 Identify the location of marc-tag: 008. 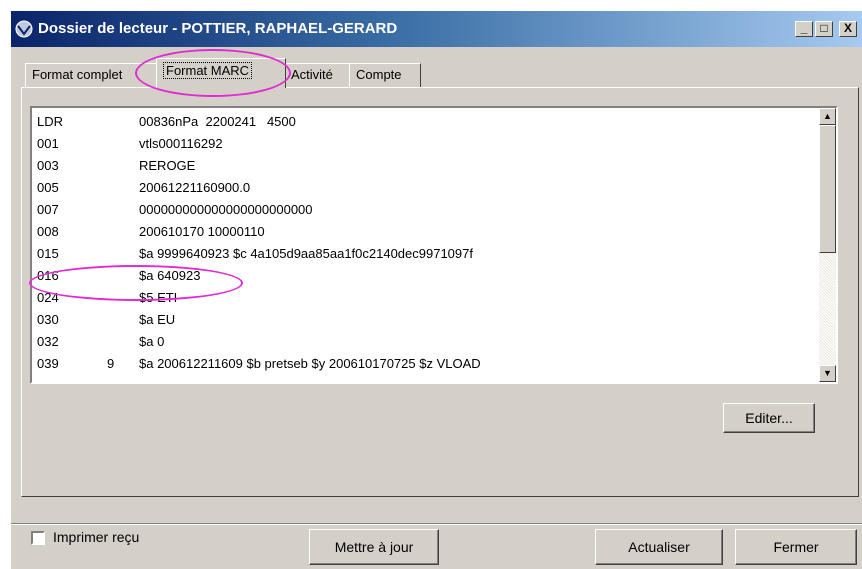
(48, 231).